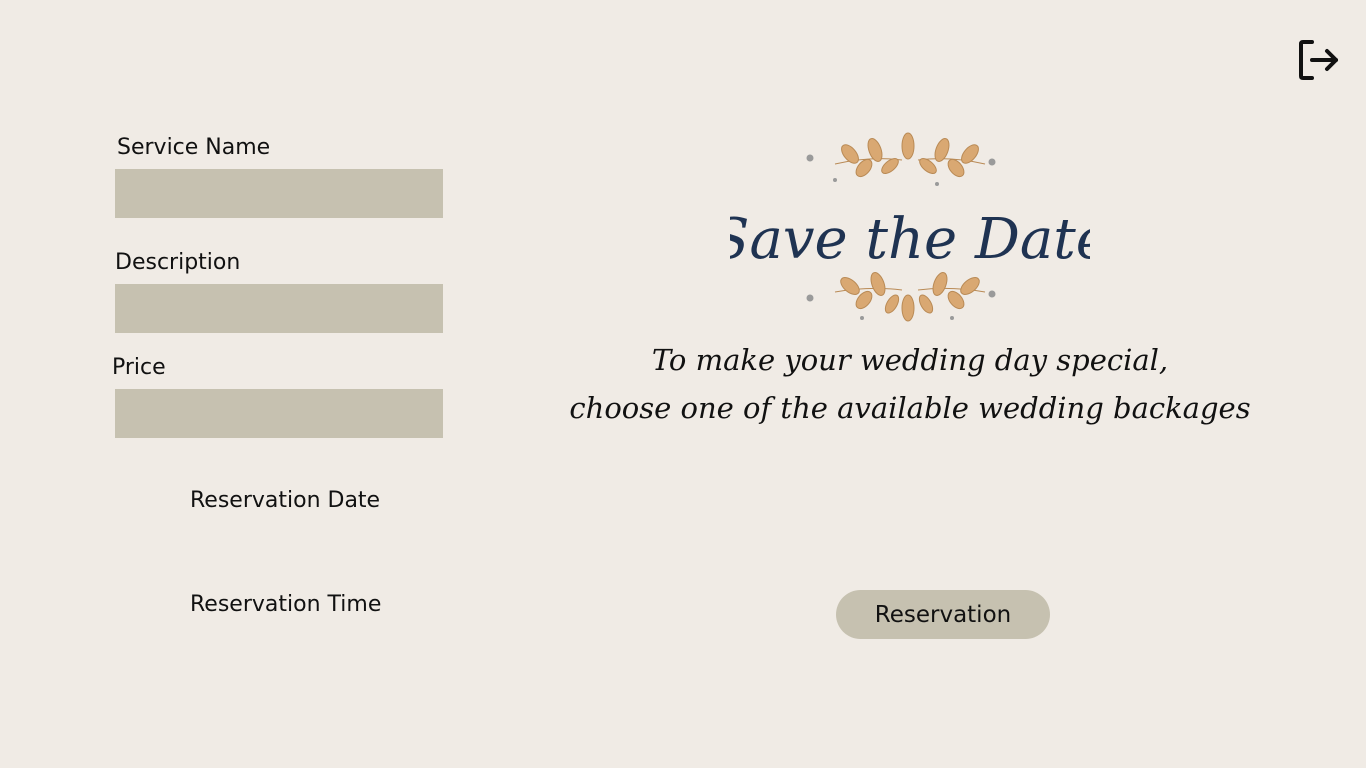 The image size is (1366, 768). I want to click on description-input, so click(279, 308).